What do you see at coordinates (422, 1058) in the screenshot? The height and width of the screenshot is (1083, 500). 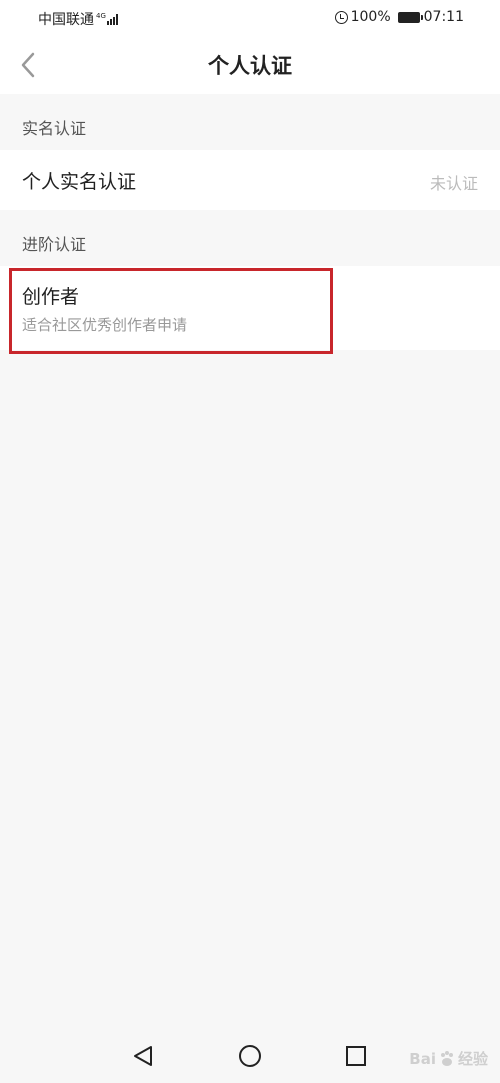 I see `watermark-brand-left: Bai` at bounding box center [422, 1058].